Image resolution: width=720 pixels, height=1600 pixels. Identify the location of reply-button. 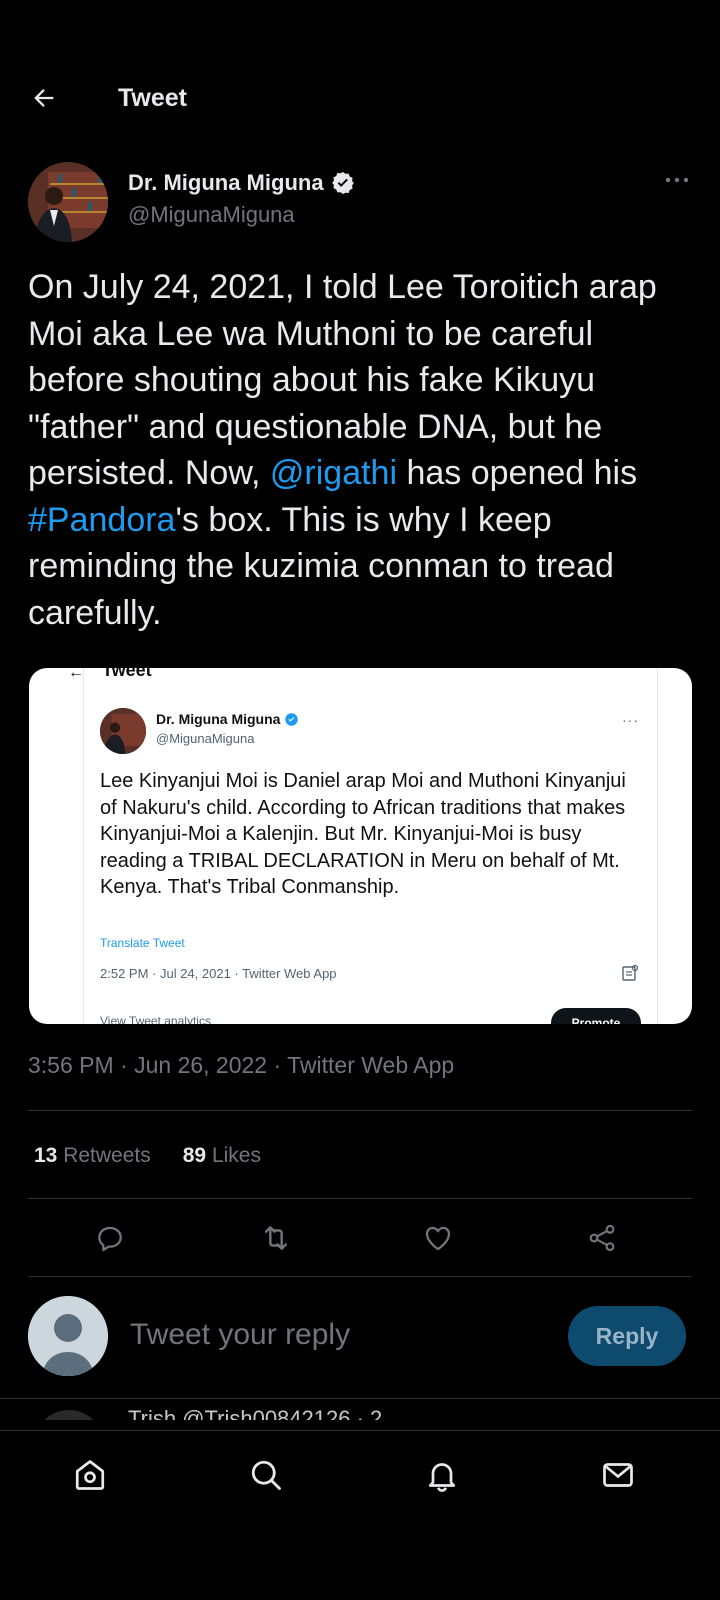
(110, 1238).